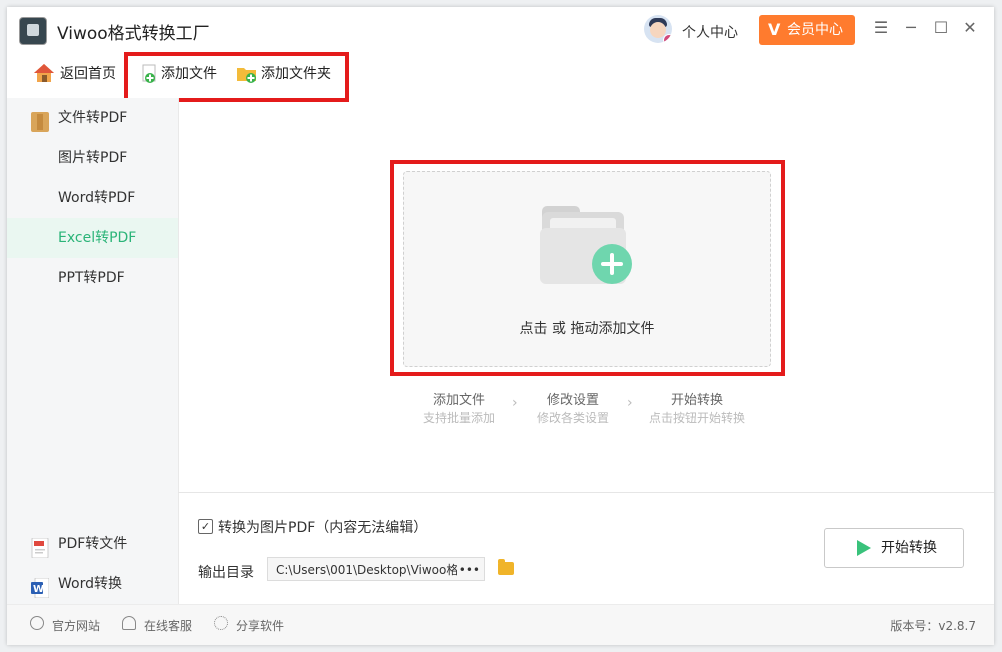  Describe the element at coordinates (515, 403) in the screenshot. I see `chevron-right-icon: ›` at that location.